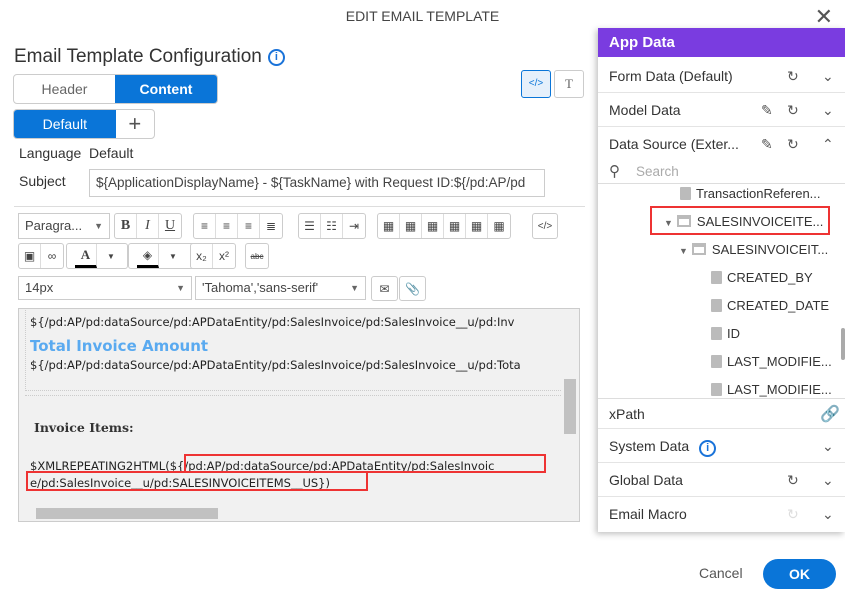 This screenshot has height=594, width=845. What do you see at coordinates (389, 226) in the screenshot?
I see `insert-col-before-icon: ▦` at bounding box center [389, 226].